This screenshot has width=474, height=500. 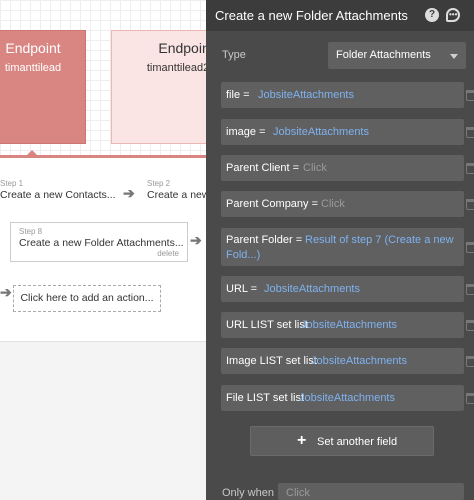 What do you see at coordinates (243, 255) in the screenshot?
I see `field-value-continued: Fold...)` at bounding box center [243, 255].